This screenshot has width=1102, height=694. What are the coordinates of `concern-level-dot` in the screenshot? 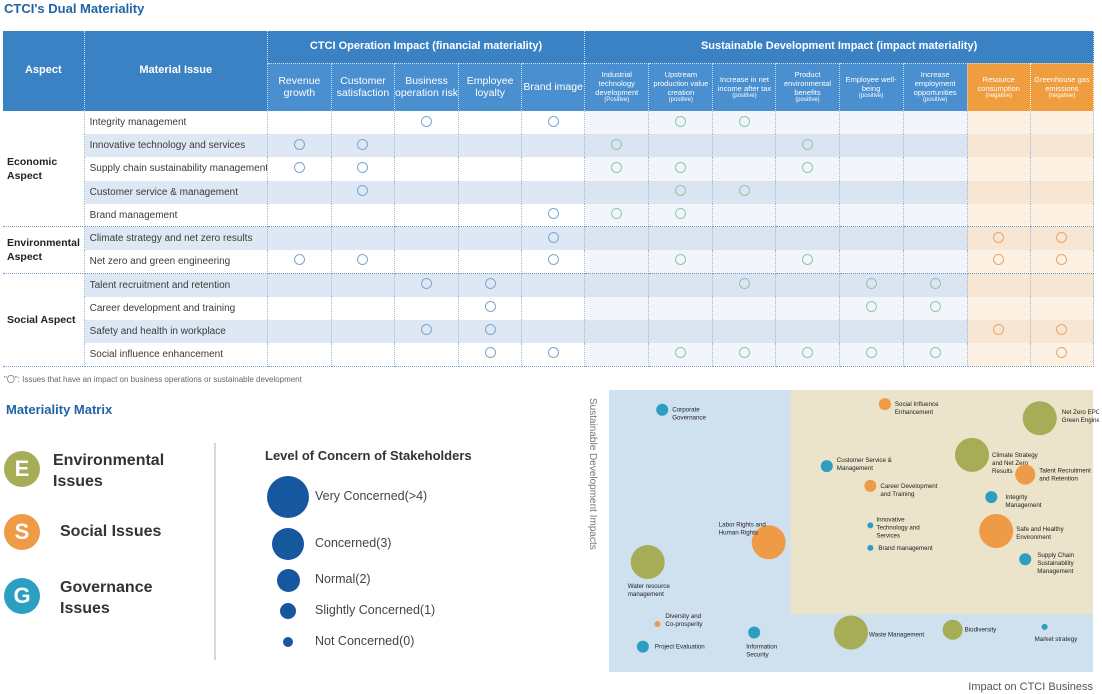 It's located at (288, 497).